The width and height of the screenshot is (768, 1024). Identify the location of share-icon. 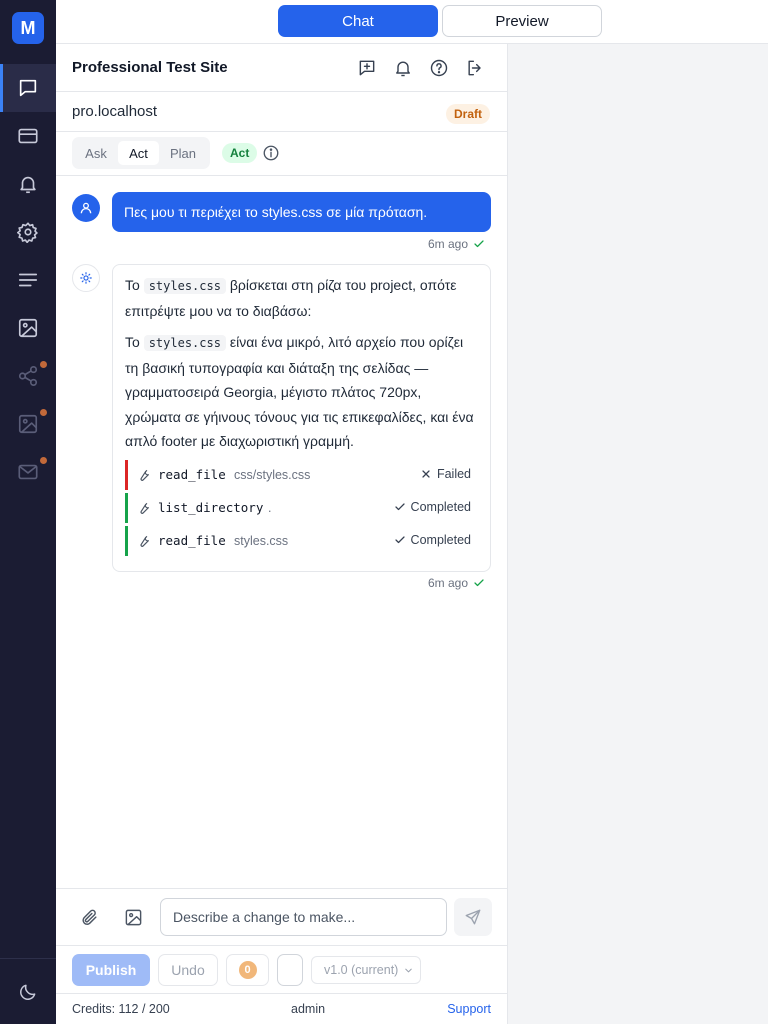
(28, 376).